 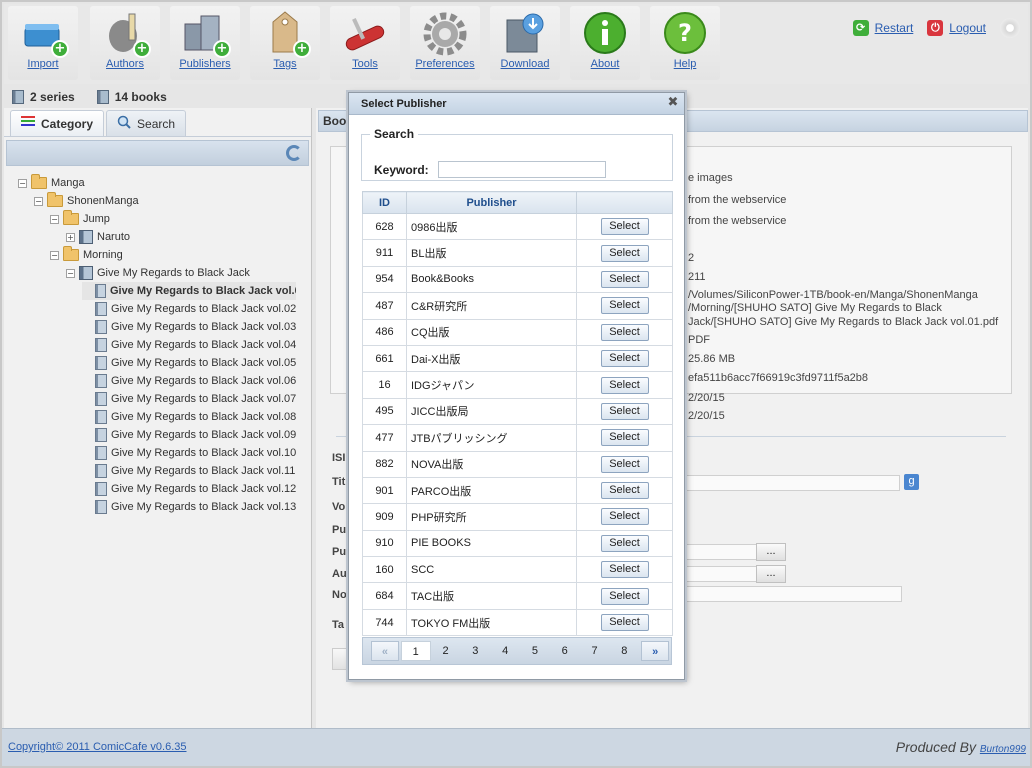 What do you see at coordinates (189, 381) in the screenshot?
I see `tree-book-item: Give My Regards to Black Jack vol.06` at bounding box center [189, 381].